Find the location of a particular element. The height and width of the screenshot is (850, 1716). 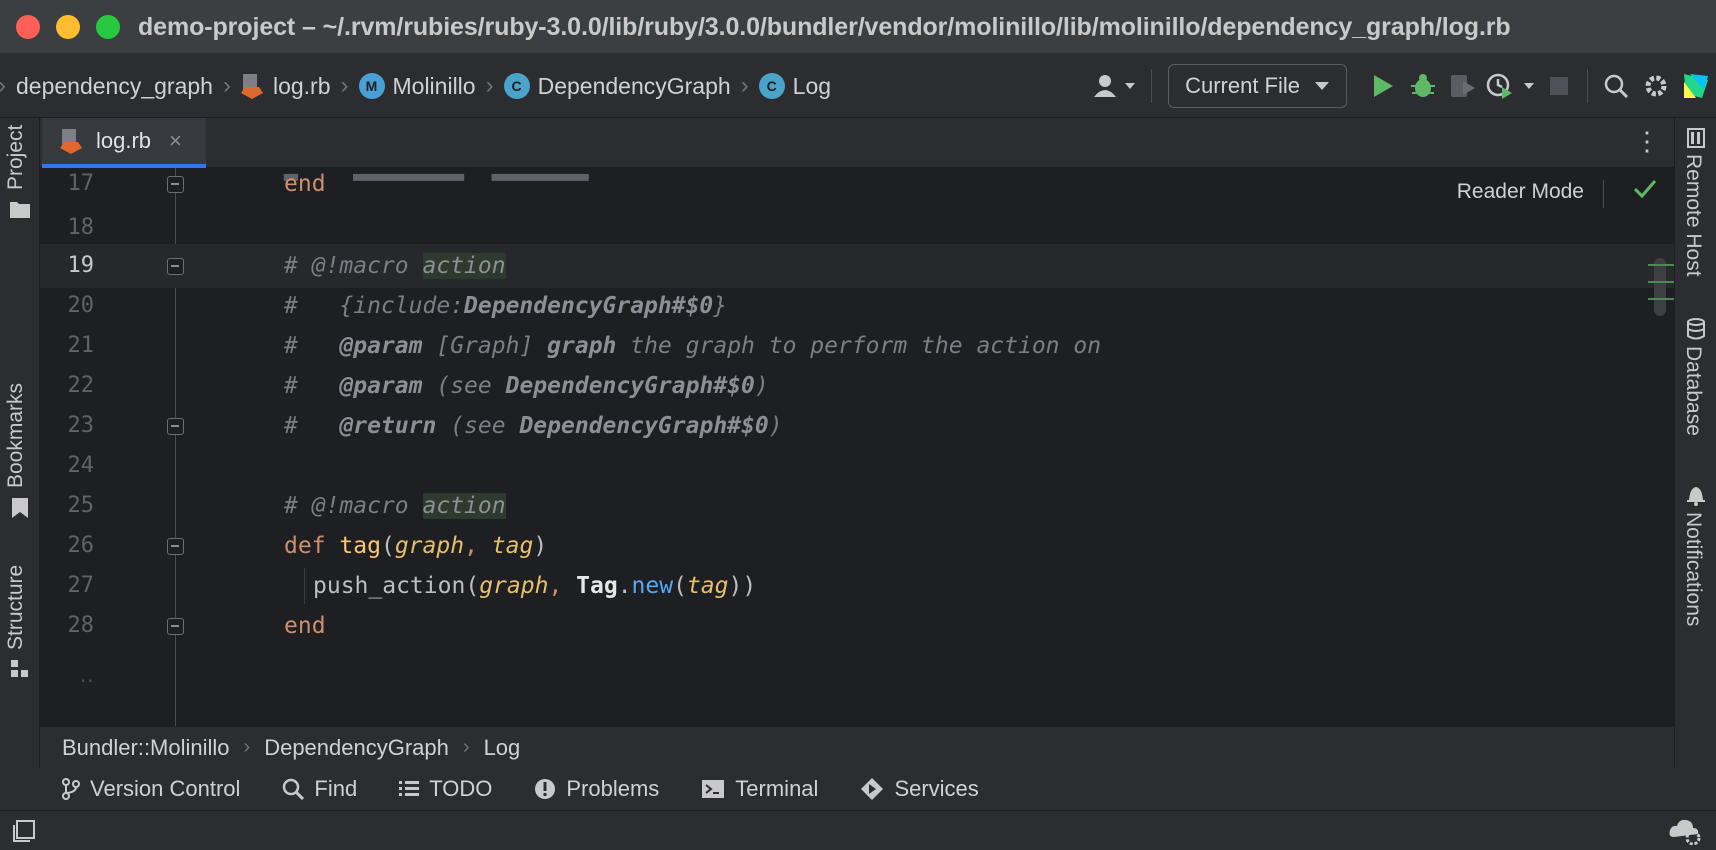

structure-breadcrumb-item: Bundler::Molinillo is located at coordinates (146, 748).